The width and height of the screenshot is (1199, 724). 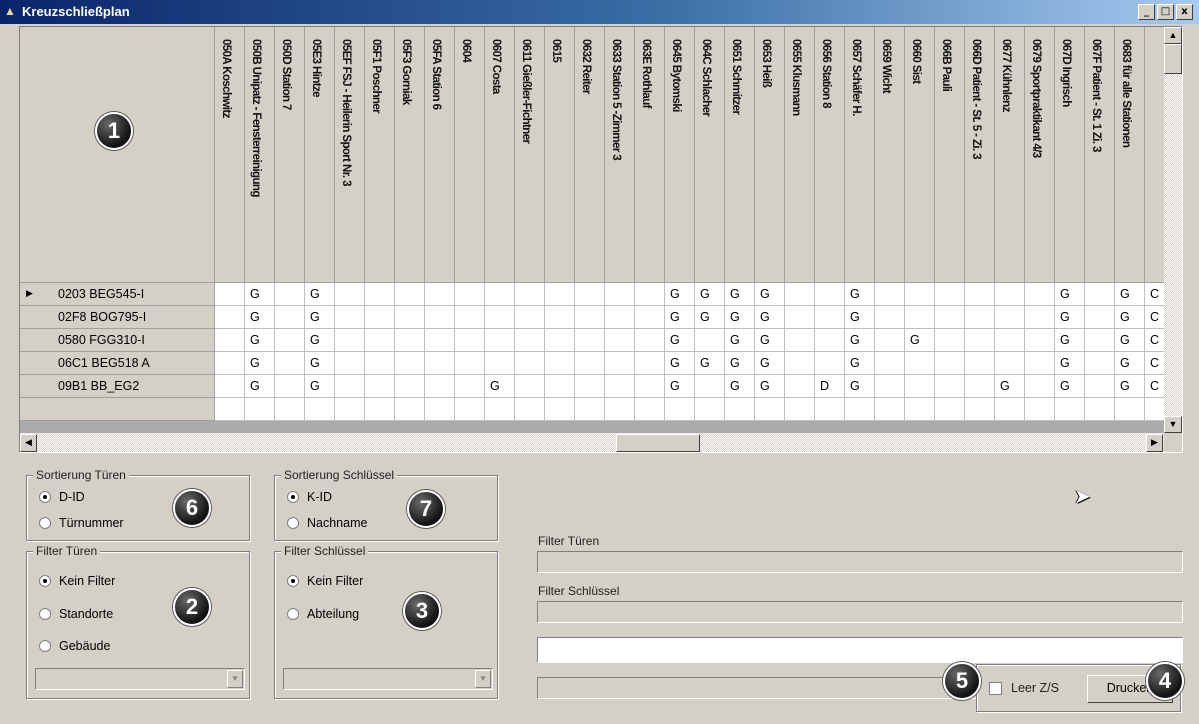 I want to click on free-text-input, so click(x=860, y=650).